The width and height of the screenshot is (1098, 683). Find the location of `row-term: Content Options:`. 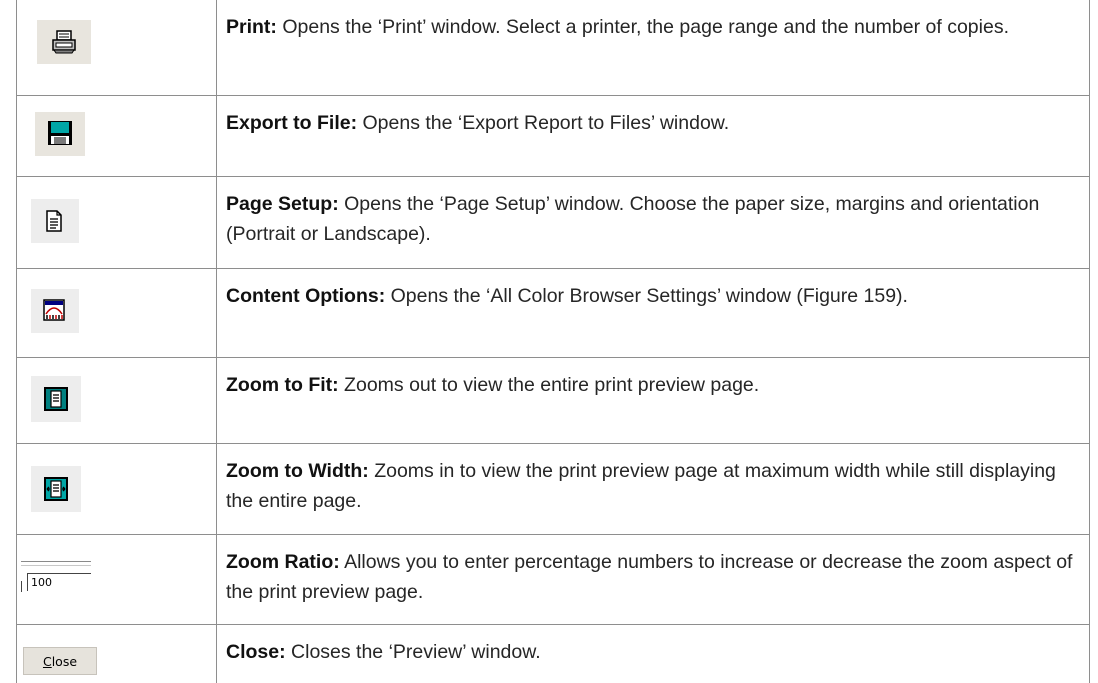

row-term: Content Options: is located at coordinates (306, 295).